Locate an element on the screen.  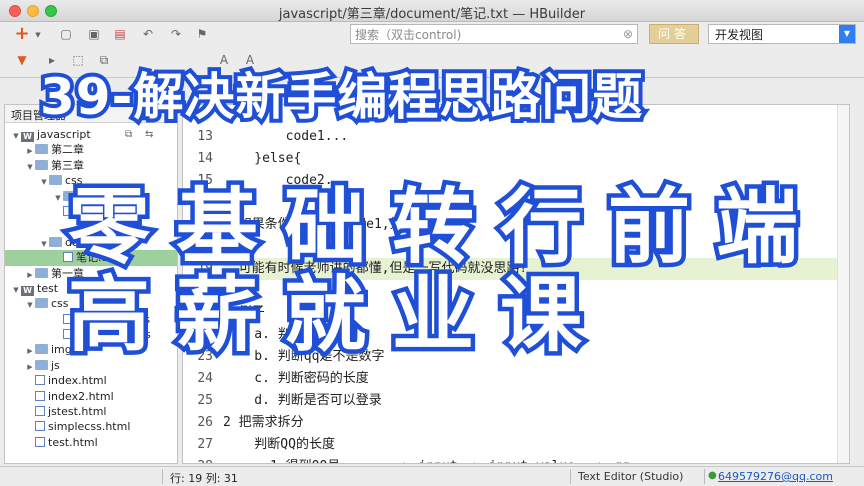
code-line: 判断QQ的长度 is located at coordinates (536, 445).